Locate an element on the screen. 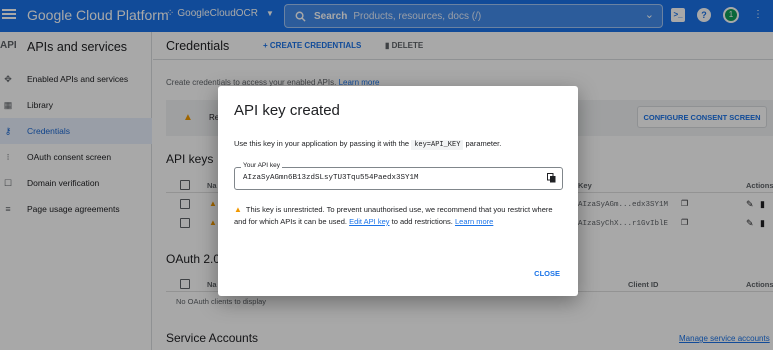 This screenshot has width=773, height=350. learn-more-link: Learn more is located at coordinates (474, 221).